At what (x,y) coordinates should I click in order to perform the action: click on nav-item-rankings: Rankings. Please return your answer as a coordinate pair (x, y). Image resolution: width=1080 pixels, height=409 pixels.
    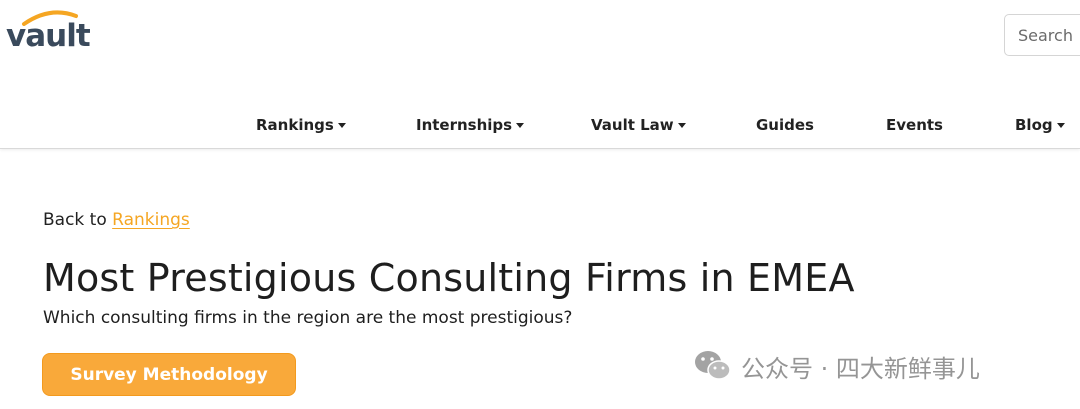
    Looking at the image, I should click on (301, 125).